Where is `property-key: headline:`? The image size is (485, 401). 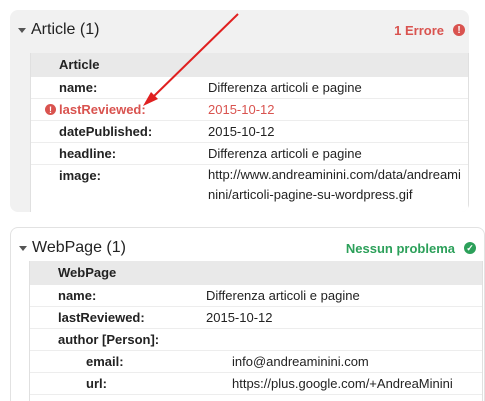
property-key: headline: is located at coordinates (88, 153).